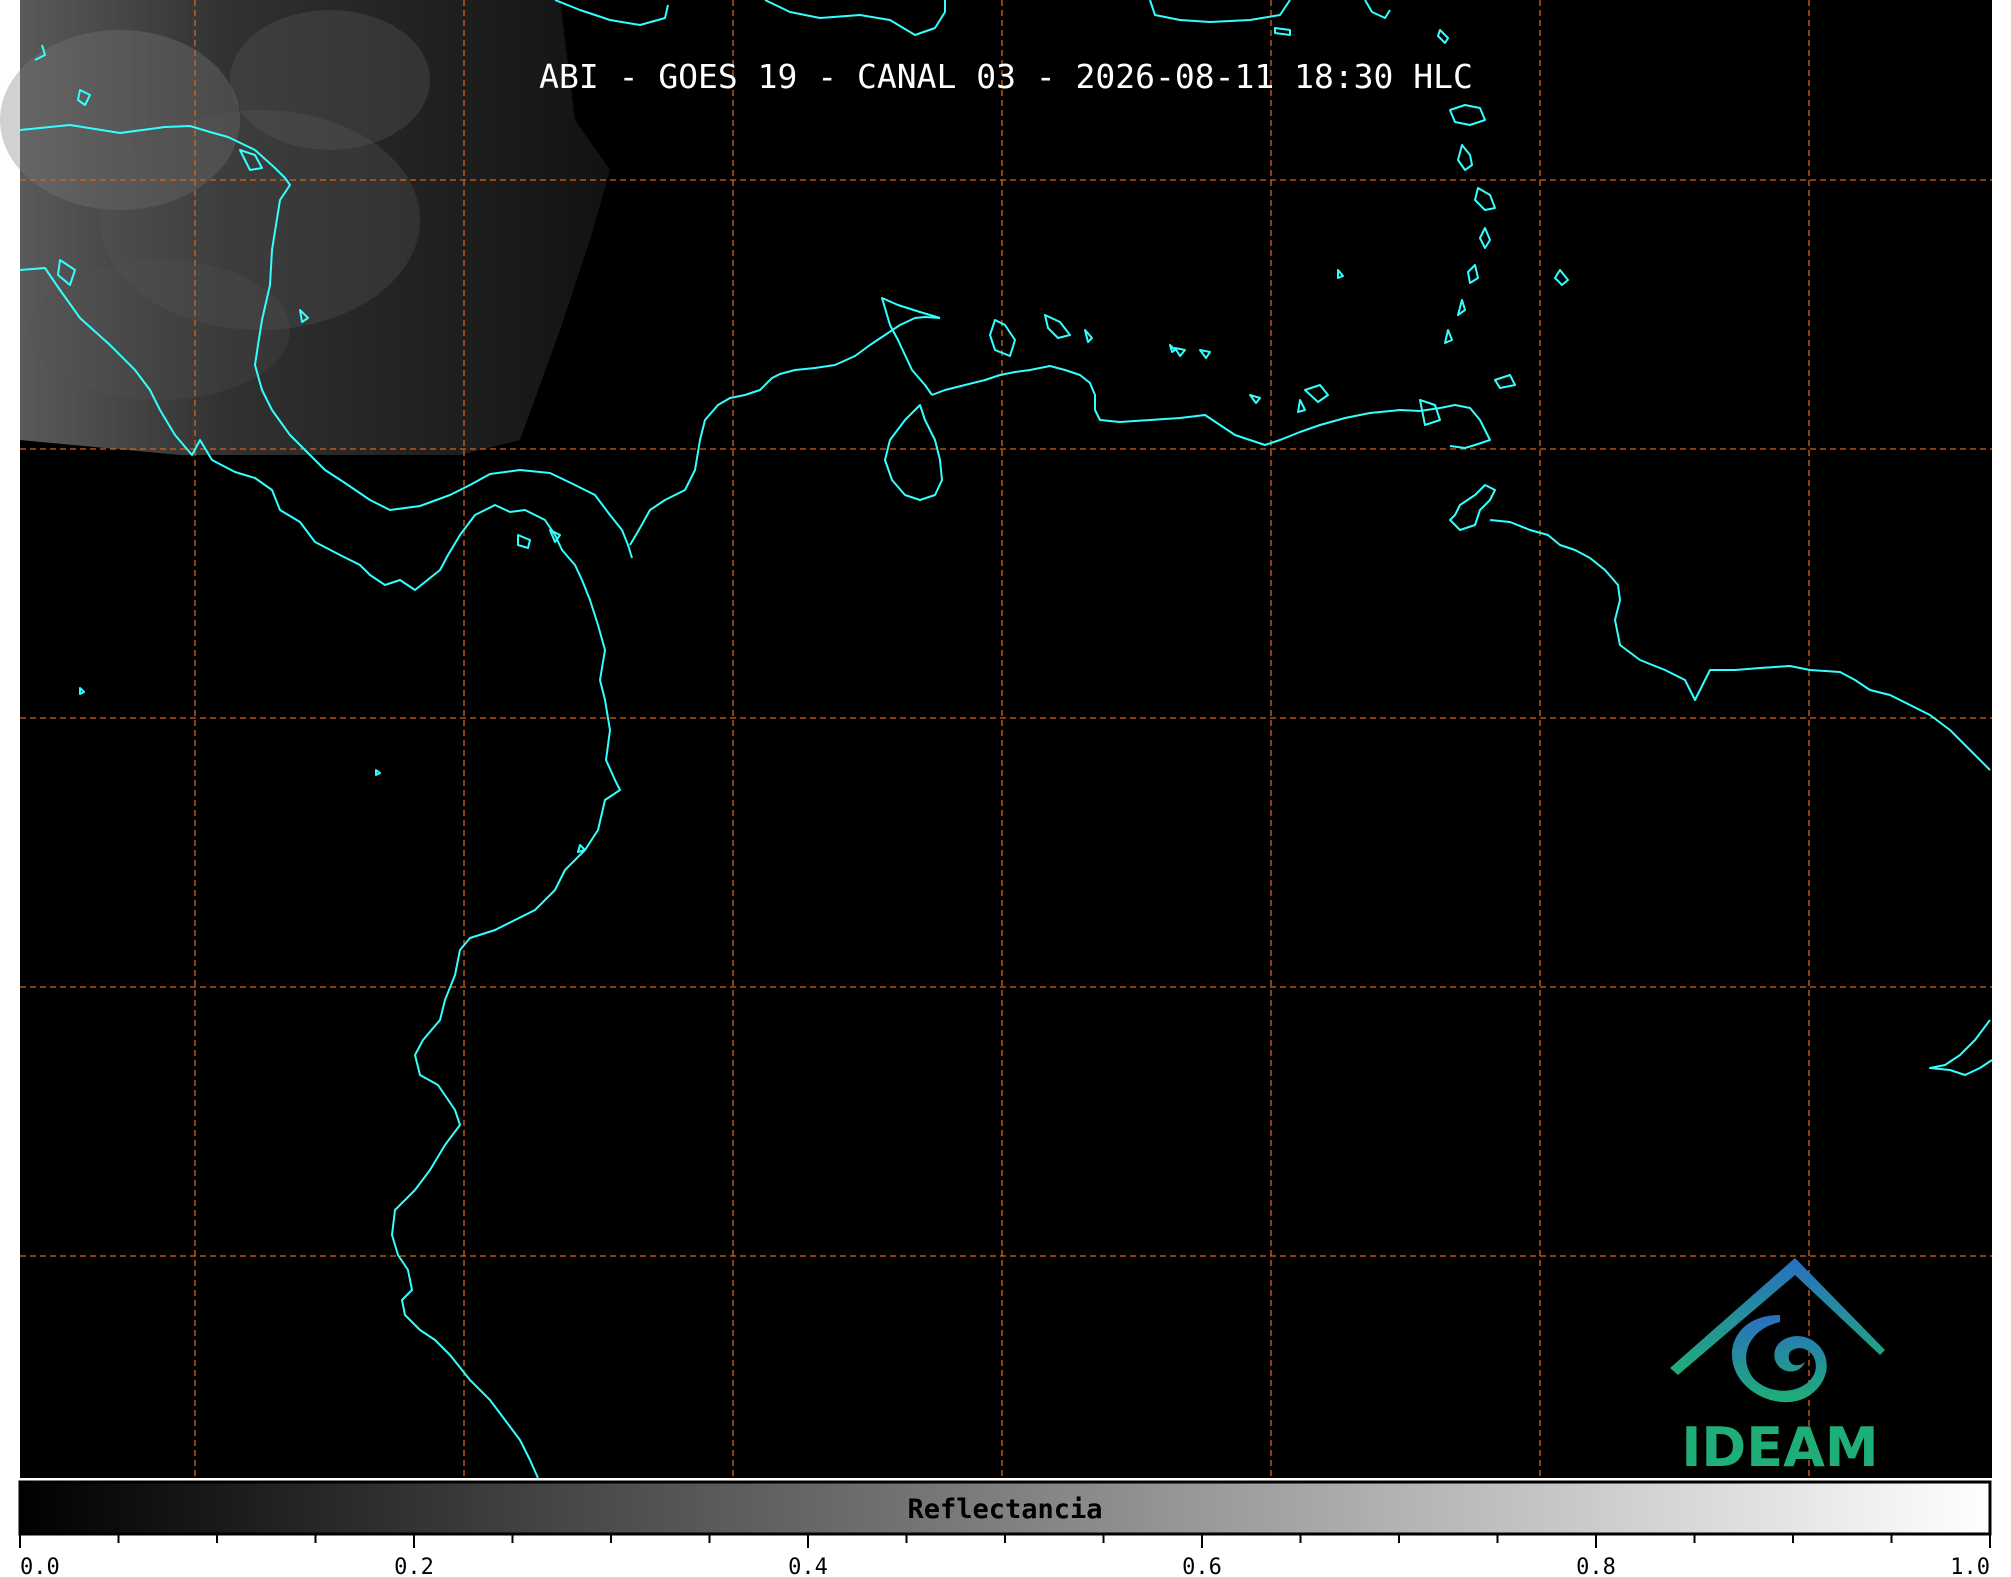 The width and height of the screenshot is (2011, 1577). What do you see at coordinates (1005, 1528) in the screenshot?
I see `colorbar: Reflectancia 0.0 0.2 0.4 0.6 0.8 1.0` at bounding box center [1005, 1528].